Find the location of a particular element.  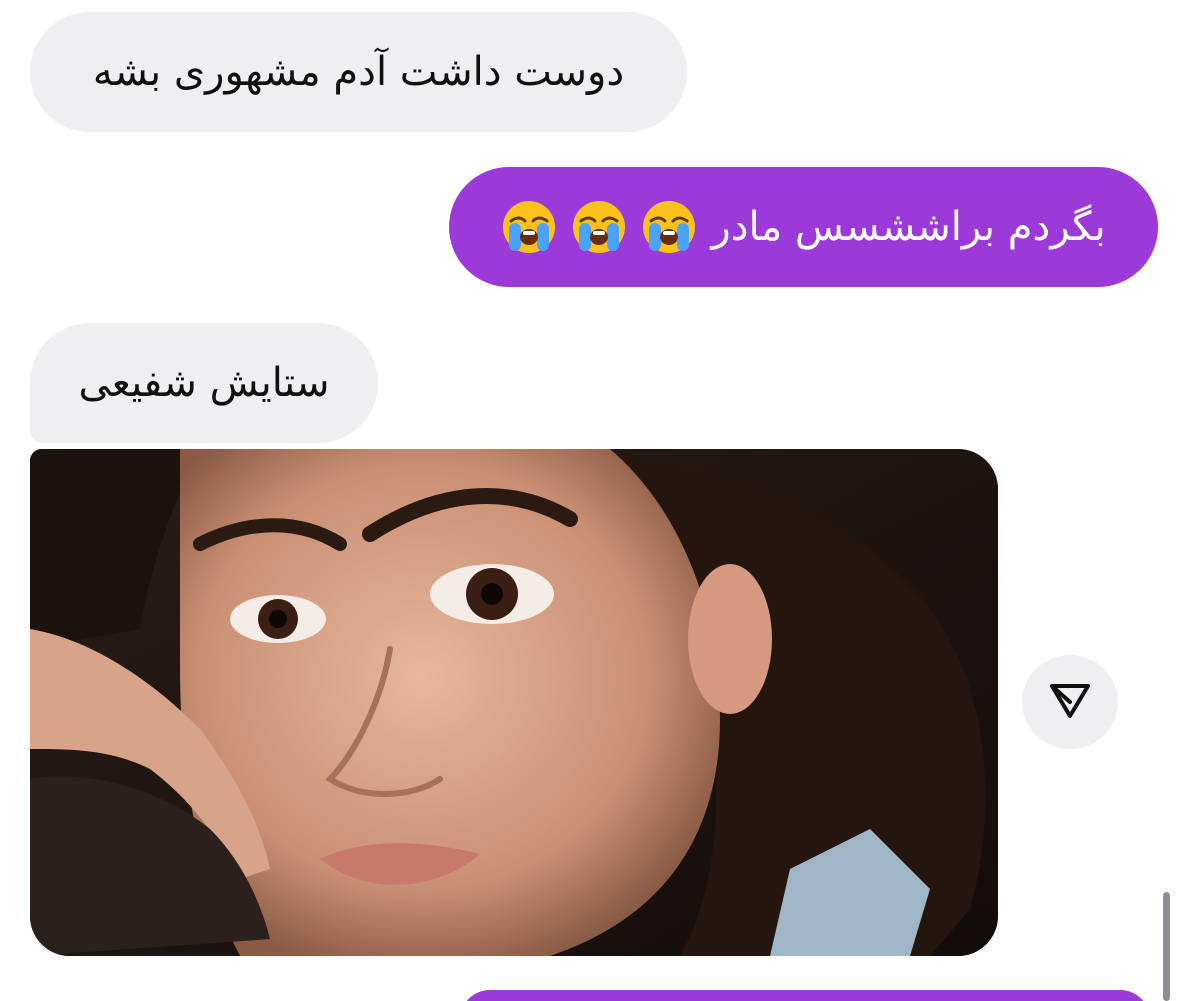

message-text: ستایش شفیعی is located at coordinates (204, 383).